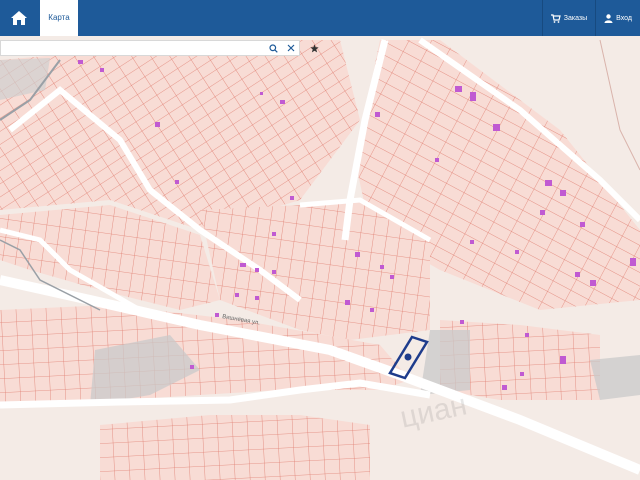 This screenshot has width=640, height=480. I want to click on tab-map: Карта, so click(59, 18).